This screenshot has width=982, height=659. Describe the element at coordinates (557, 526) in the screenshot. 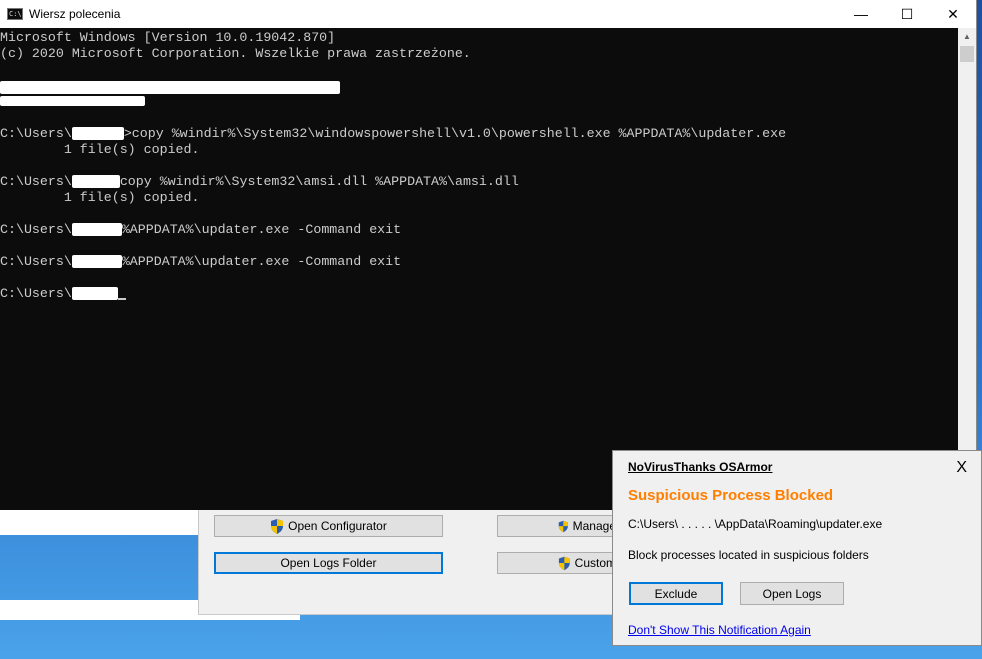

I see `manage-button: Manage` at that location.